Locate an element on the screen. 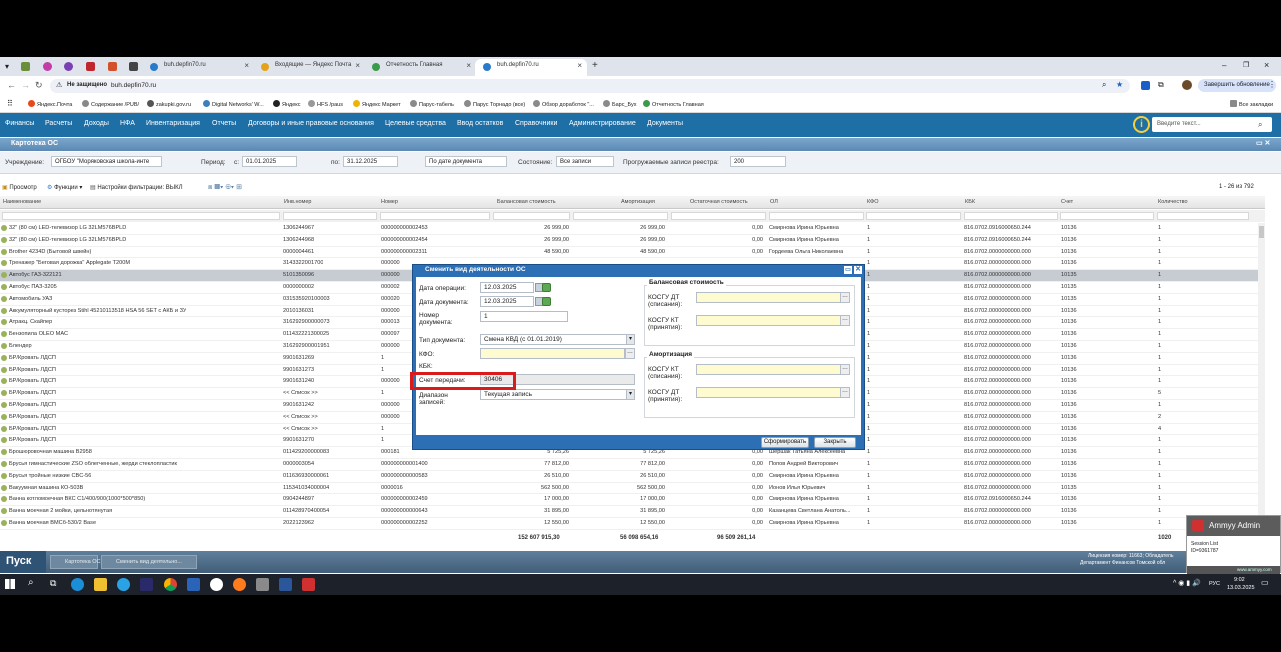 Image resolution: width=1281 pixels, height=652 pixels. extensions-icon: ⧉ is located at coordinates (1161, 85).